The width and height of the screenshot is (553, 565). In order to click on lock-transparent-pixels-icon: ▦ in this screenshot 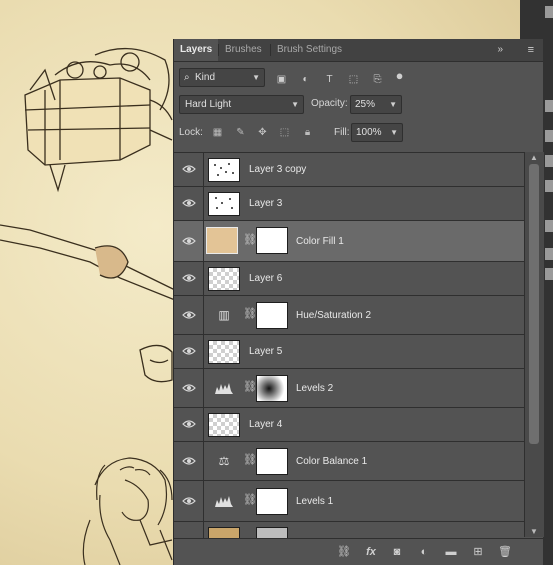, I will do `click(217, 132)`.